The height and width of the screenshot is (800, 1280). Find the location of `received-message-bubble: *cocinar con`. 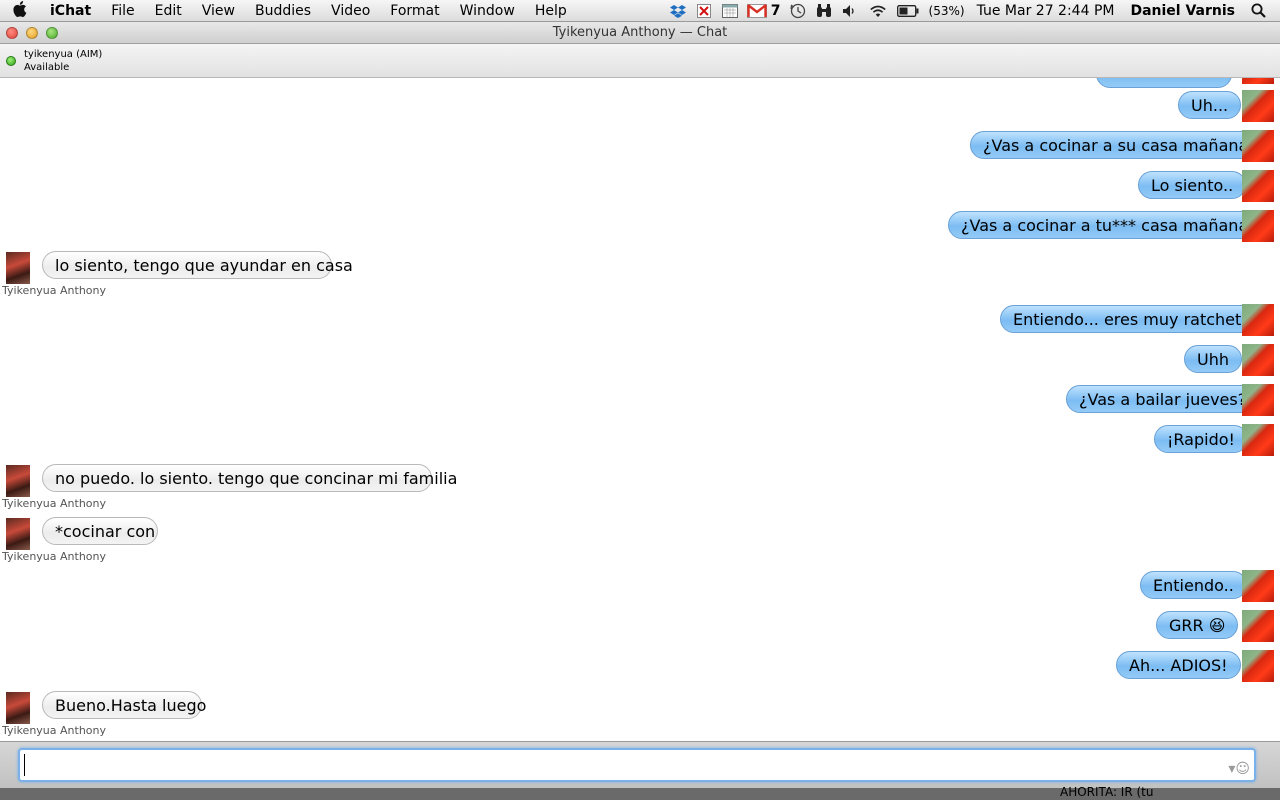

received-message-bubble: *cocinar con is located at coordinates (100, 531).